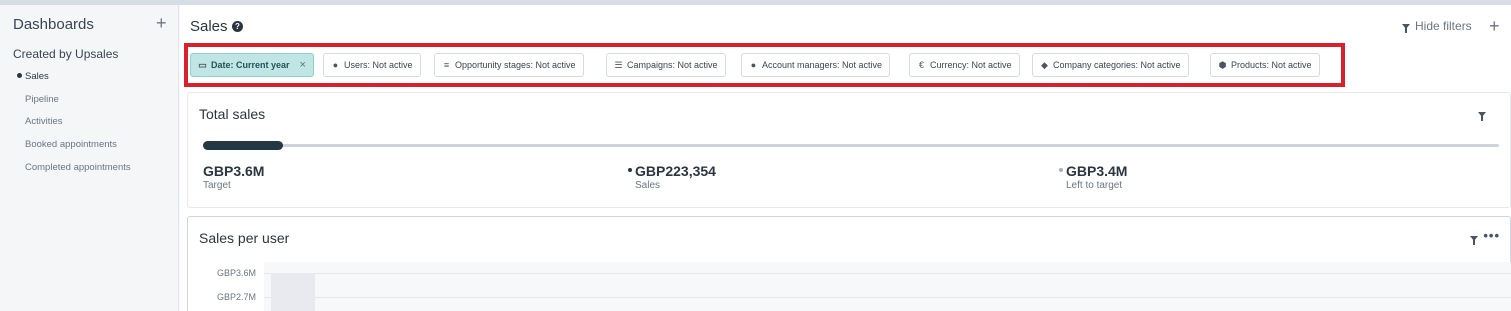  Describe the element at coordinates (378, 65) in the screenshot. I see `filter-chip-label: Users: Not active` at that location.